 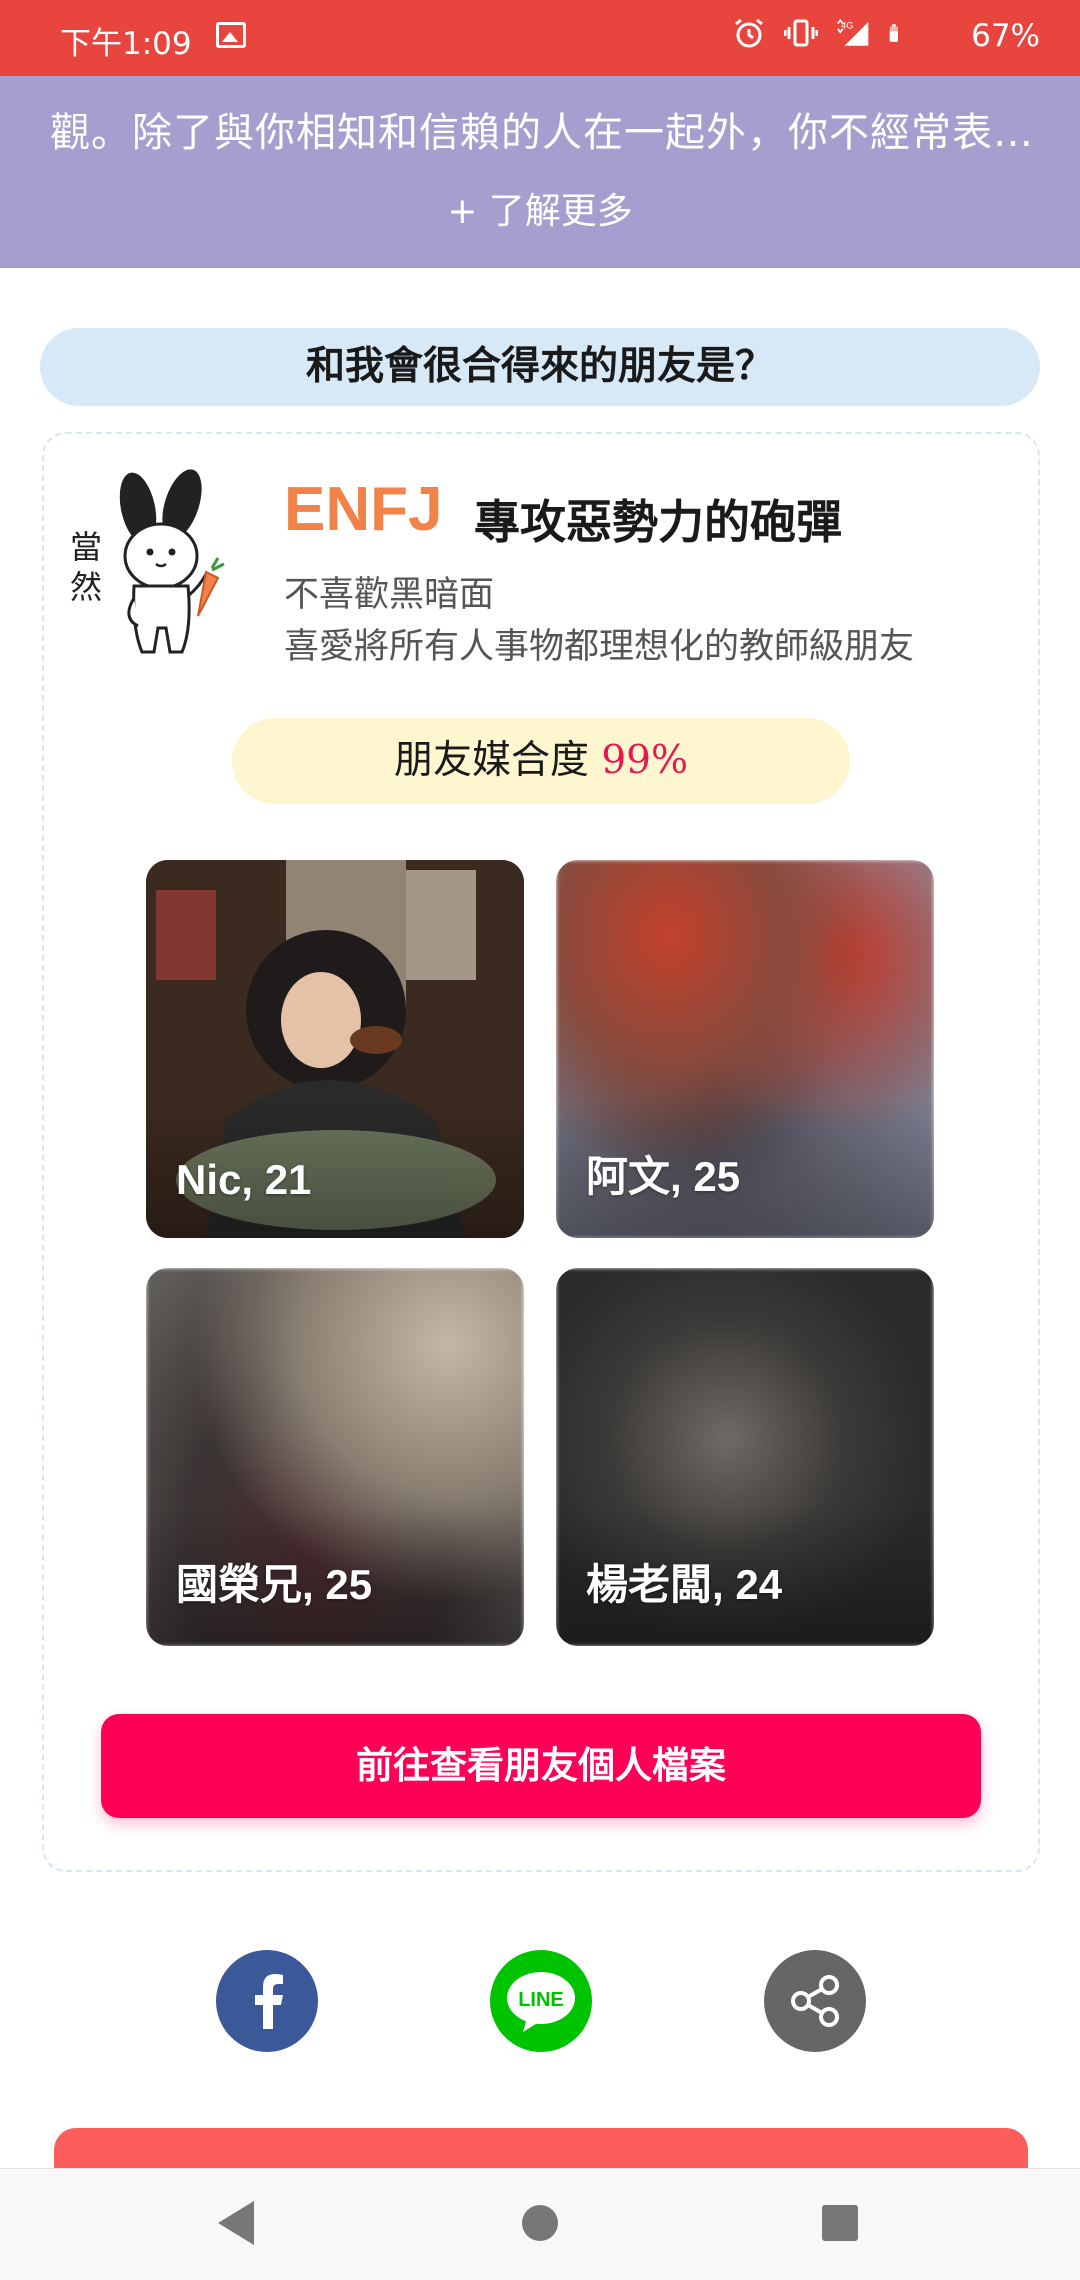 I want to click on learn-more-link: + 了解更多, so click(x=540, y=208).